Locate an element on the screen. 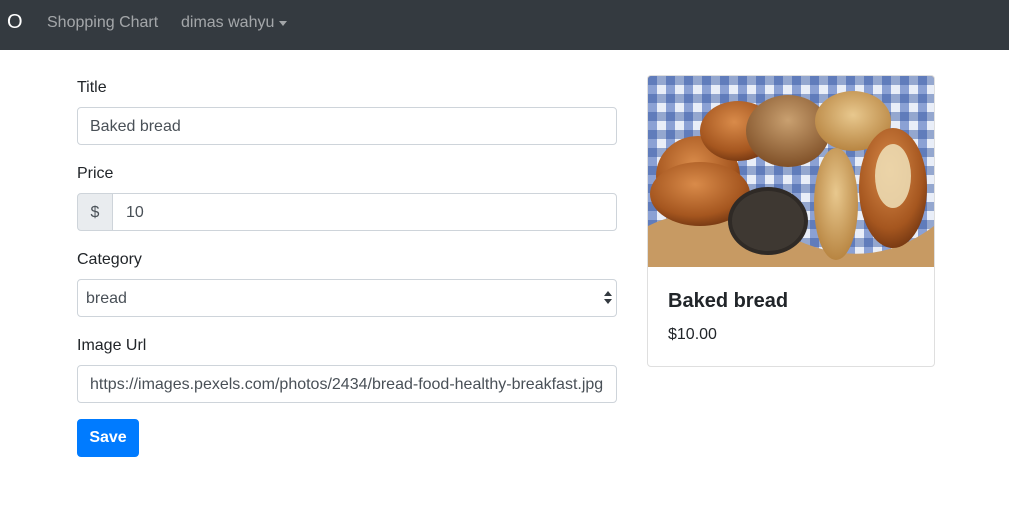 The height and width of the screenshot is (530, 1009). dollar-prefix: $ is located at coordinates (95, 212).